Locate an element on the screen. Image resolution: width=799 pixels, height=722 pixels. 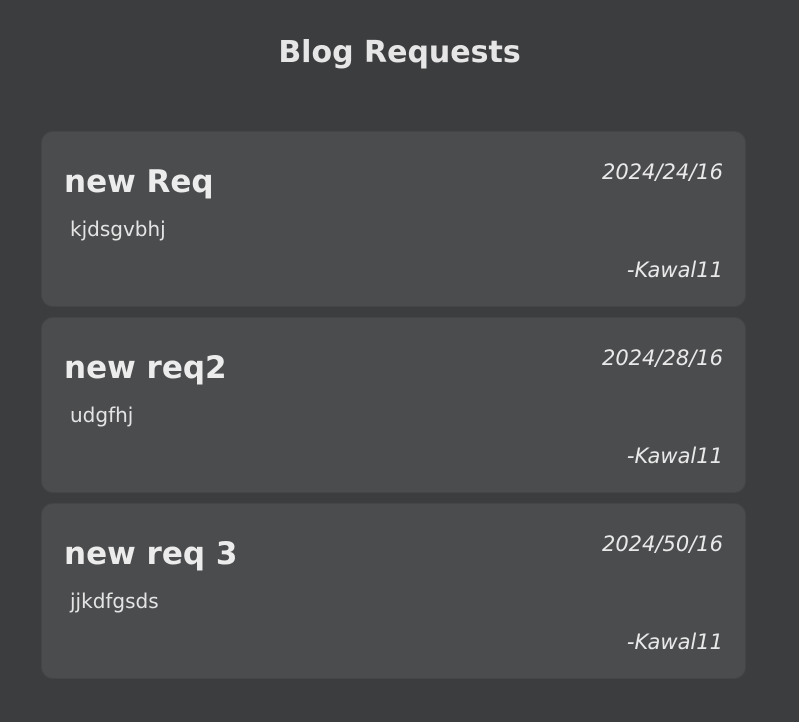
request-date: 2024/28/16 is located at coordinates (662, 358).